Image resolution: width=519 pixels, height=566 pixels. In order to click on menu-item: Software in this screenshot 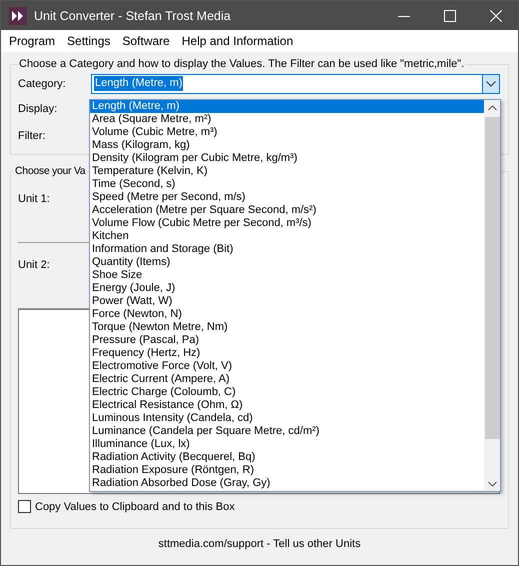, I will do `click(146, 41)`.